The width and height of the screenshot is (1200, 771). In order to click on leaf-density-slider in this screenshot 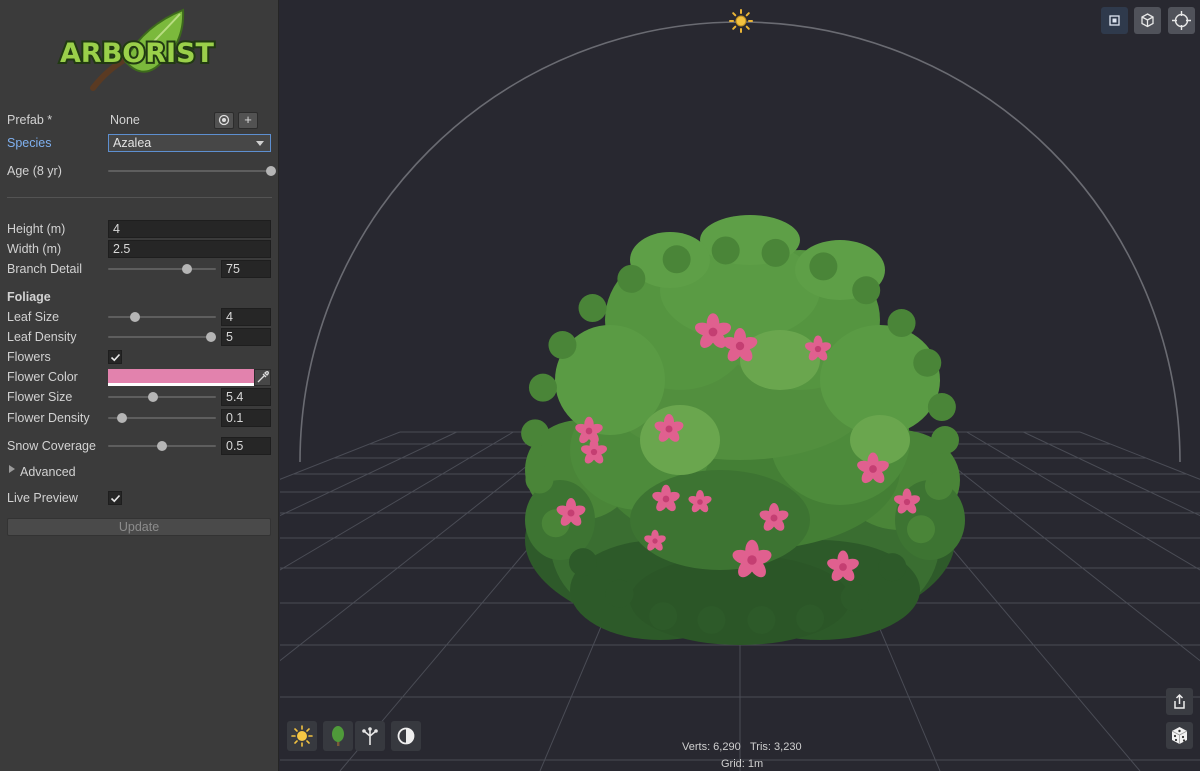, I will do `click(162, 337)`.